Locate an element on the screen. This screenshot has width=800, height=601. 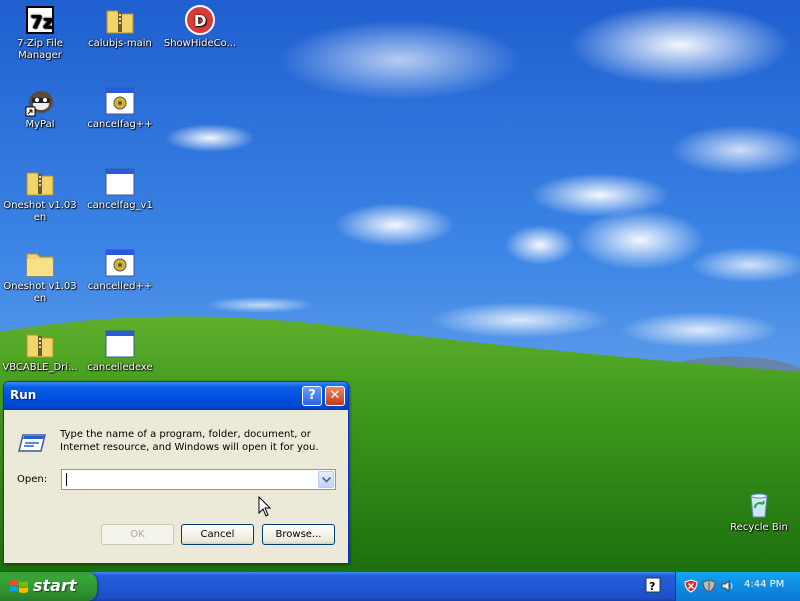
desktop-icon-7zip: 7z 7-Zip File Manager is located at coordinates (40, 33).